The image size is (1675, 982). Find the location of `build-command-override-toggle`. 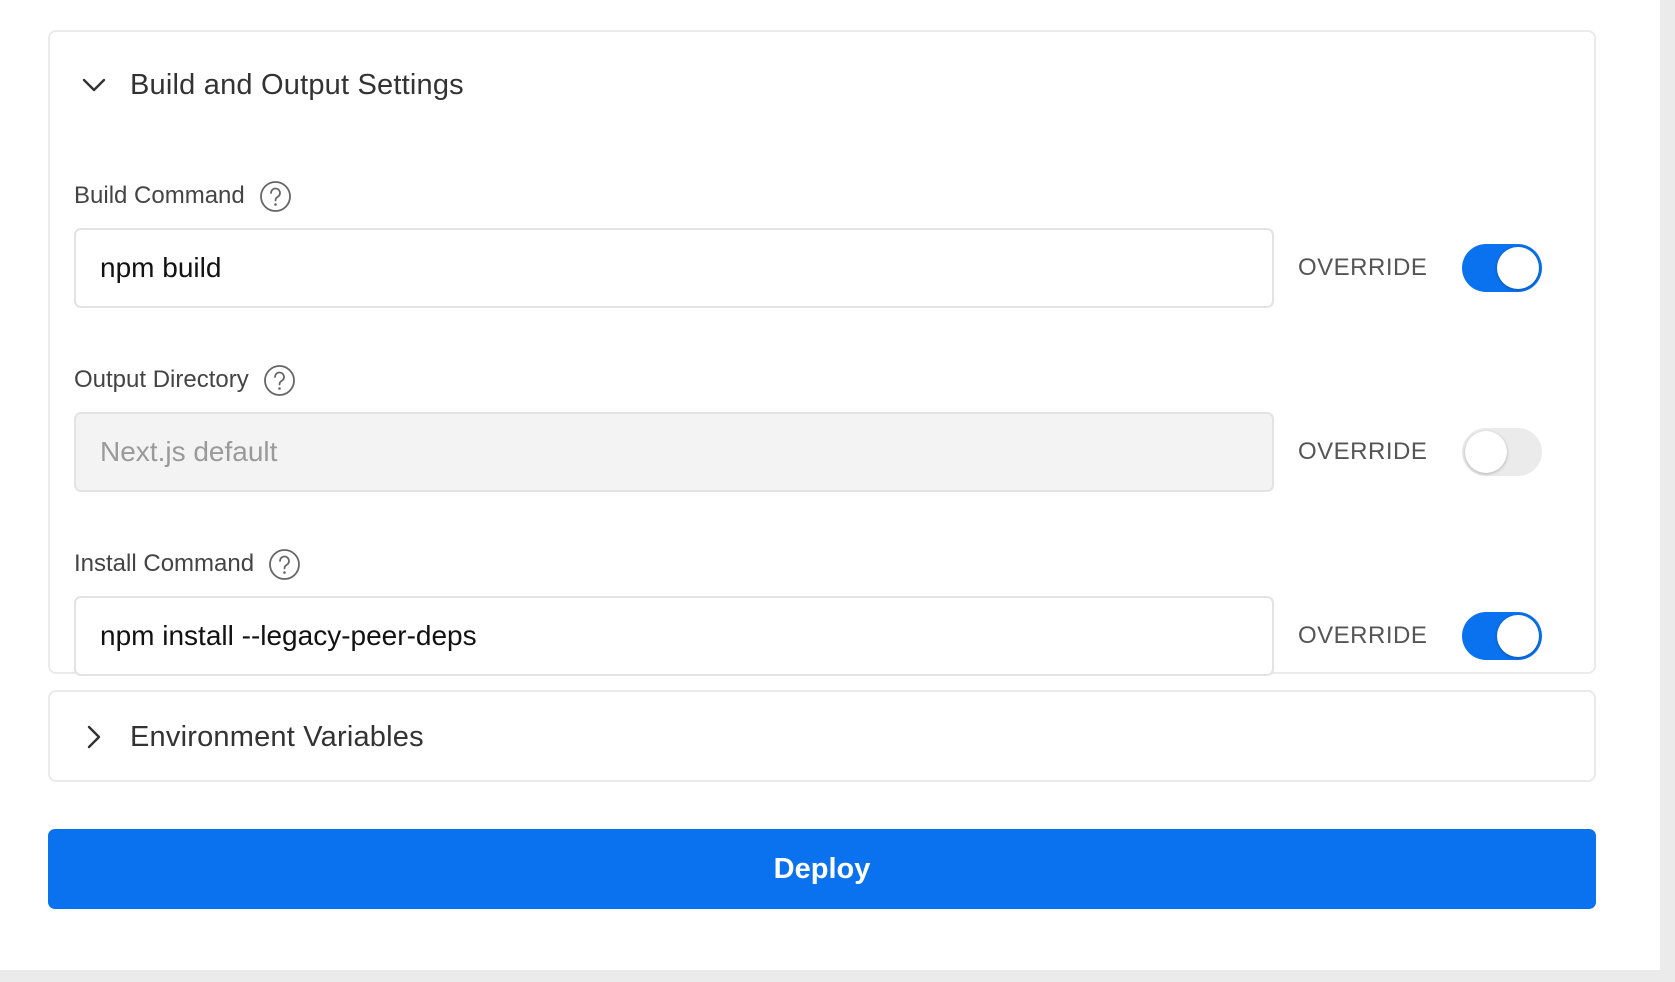

build-command-override-toggle is located at coordinates (1502, 268).